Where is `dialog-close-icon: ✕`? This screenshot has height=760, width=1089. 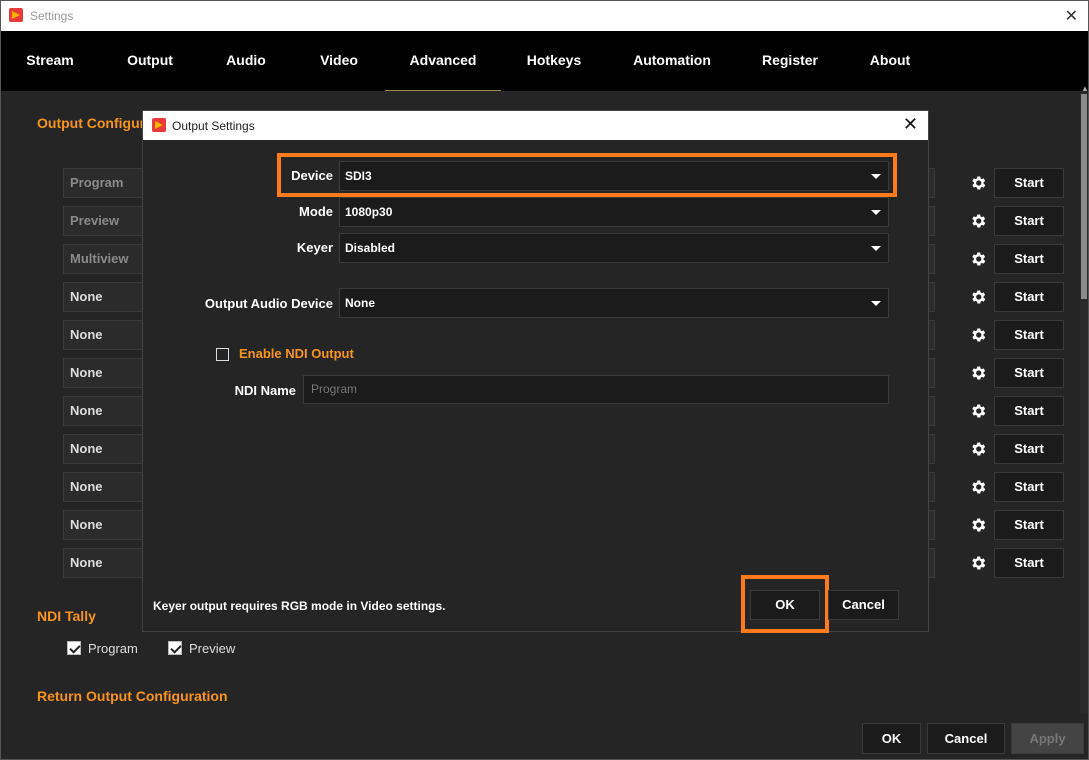
dialog-close-icon: ✕ is located at coordinates (910, 124).